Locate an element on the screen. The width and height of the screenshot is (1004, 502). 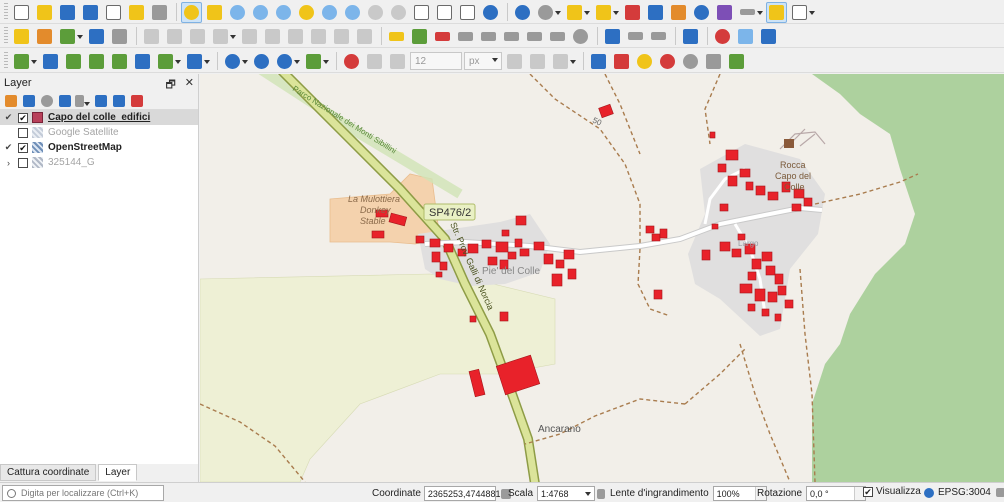
layer-node-openstreetmap: ✔ ✔ OpenStreetMap is located at coordinates (99, 147).